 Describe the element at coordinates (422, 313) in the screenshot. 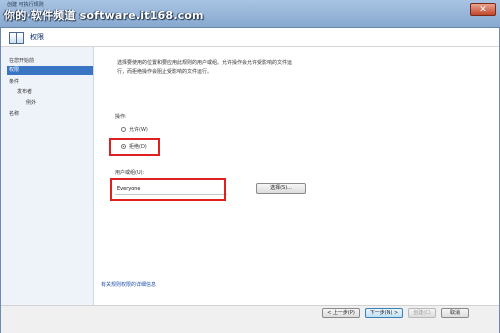

I see `create-button: 创建(C)` at that location.